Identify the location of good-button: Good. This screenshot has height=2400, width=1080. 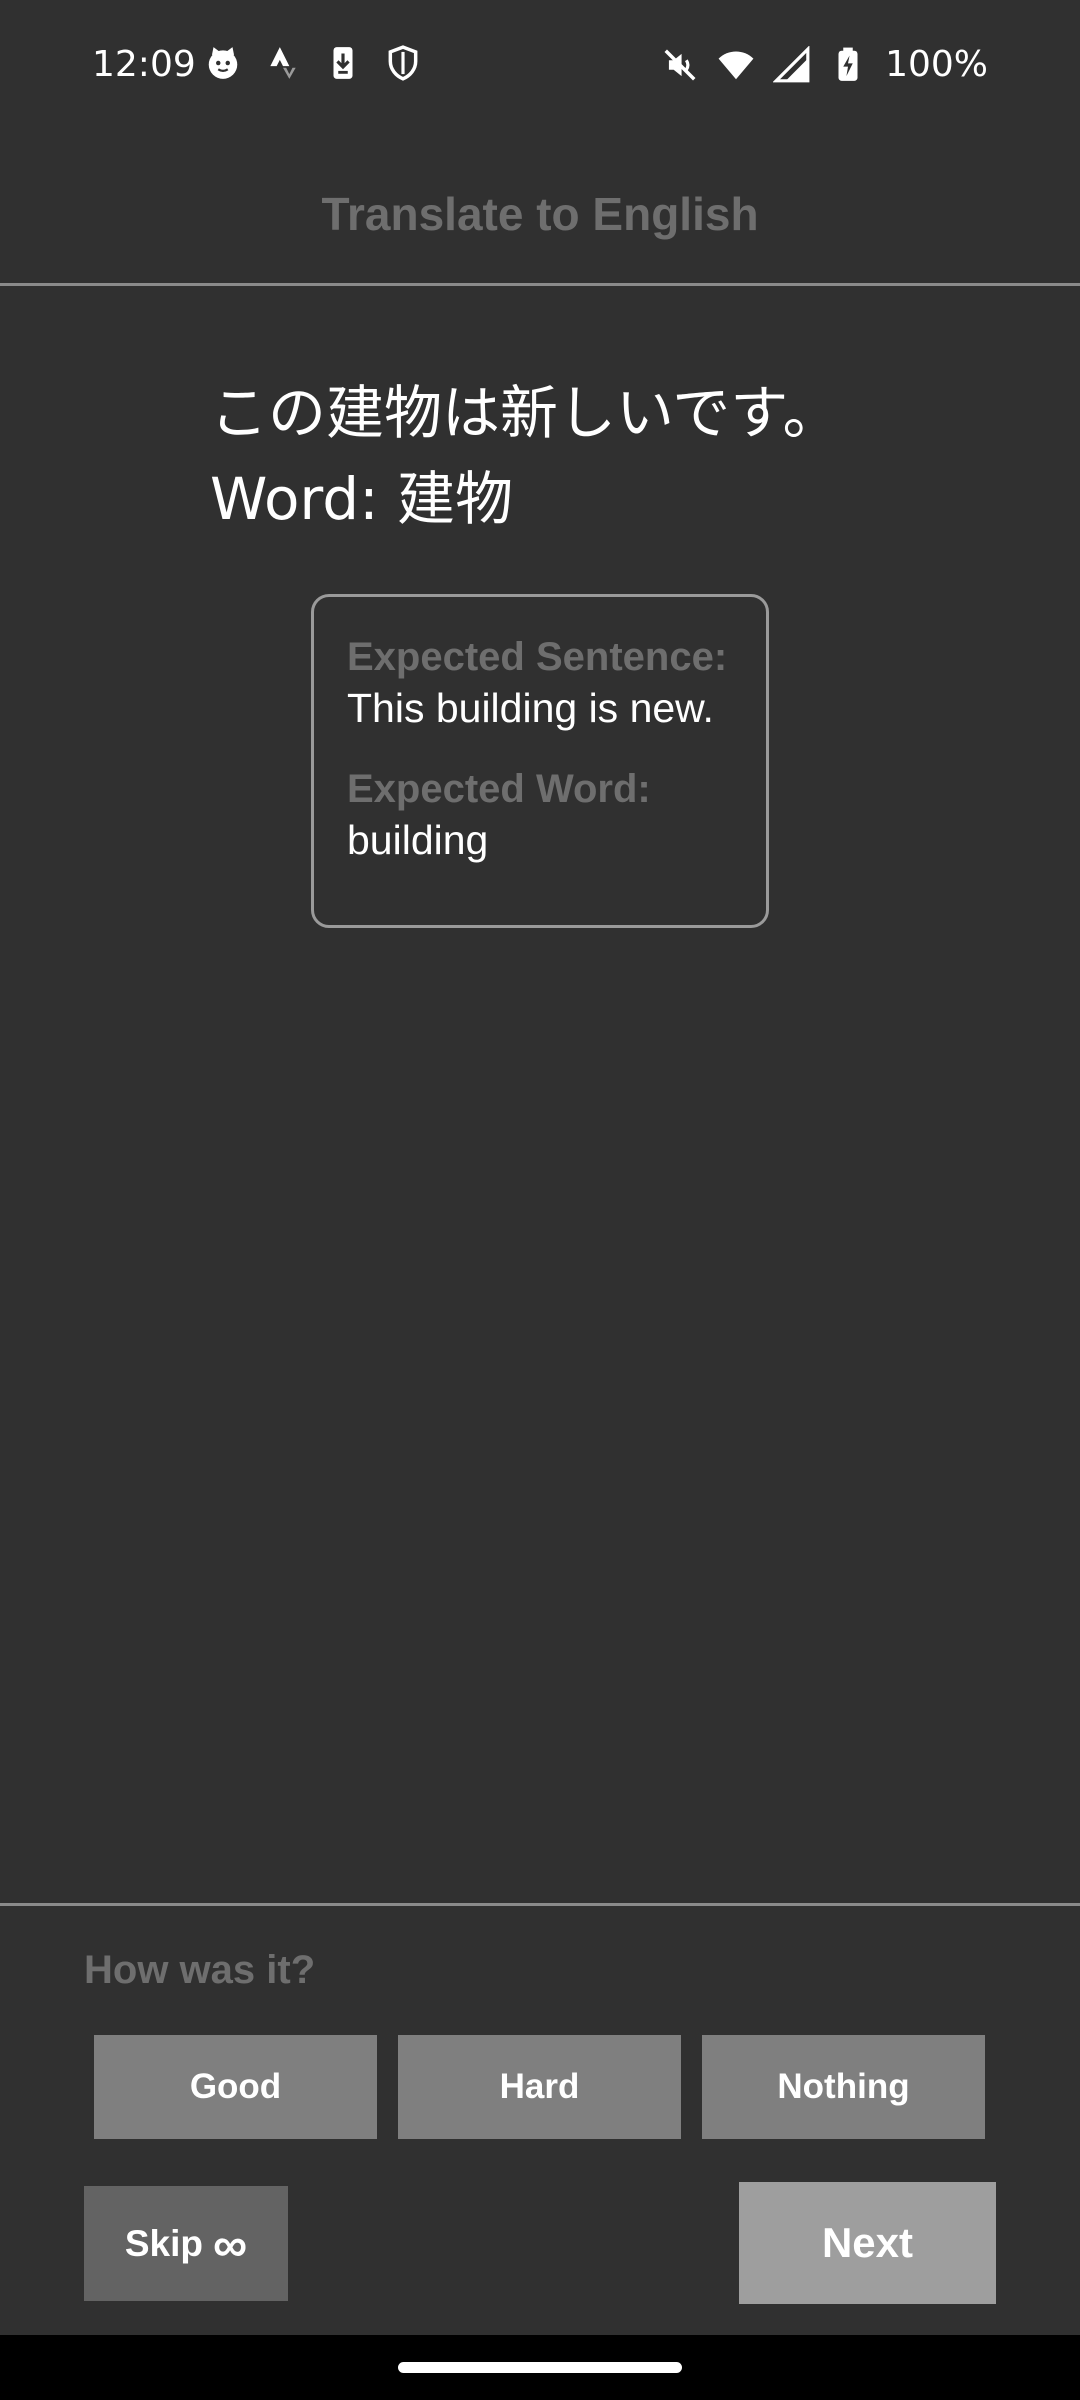
(235, 2087).